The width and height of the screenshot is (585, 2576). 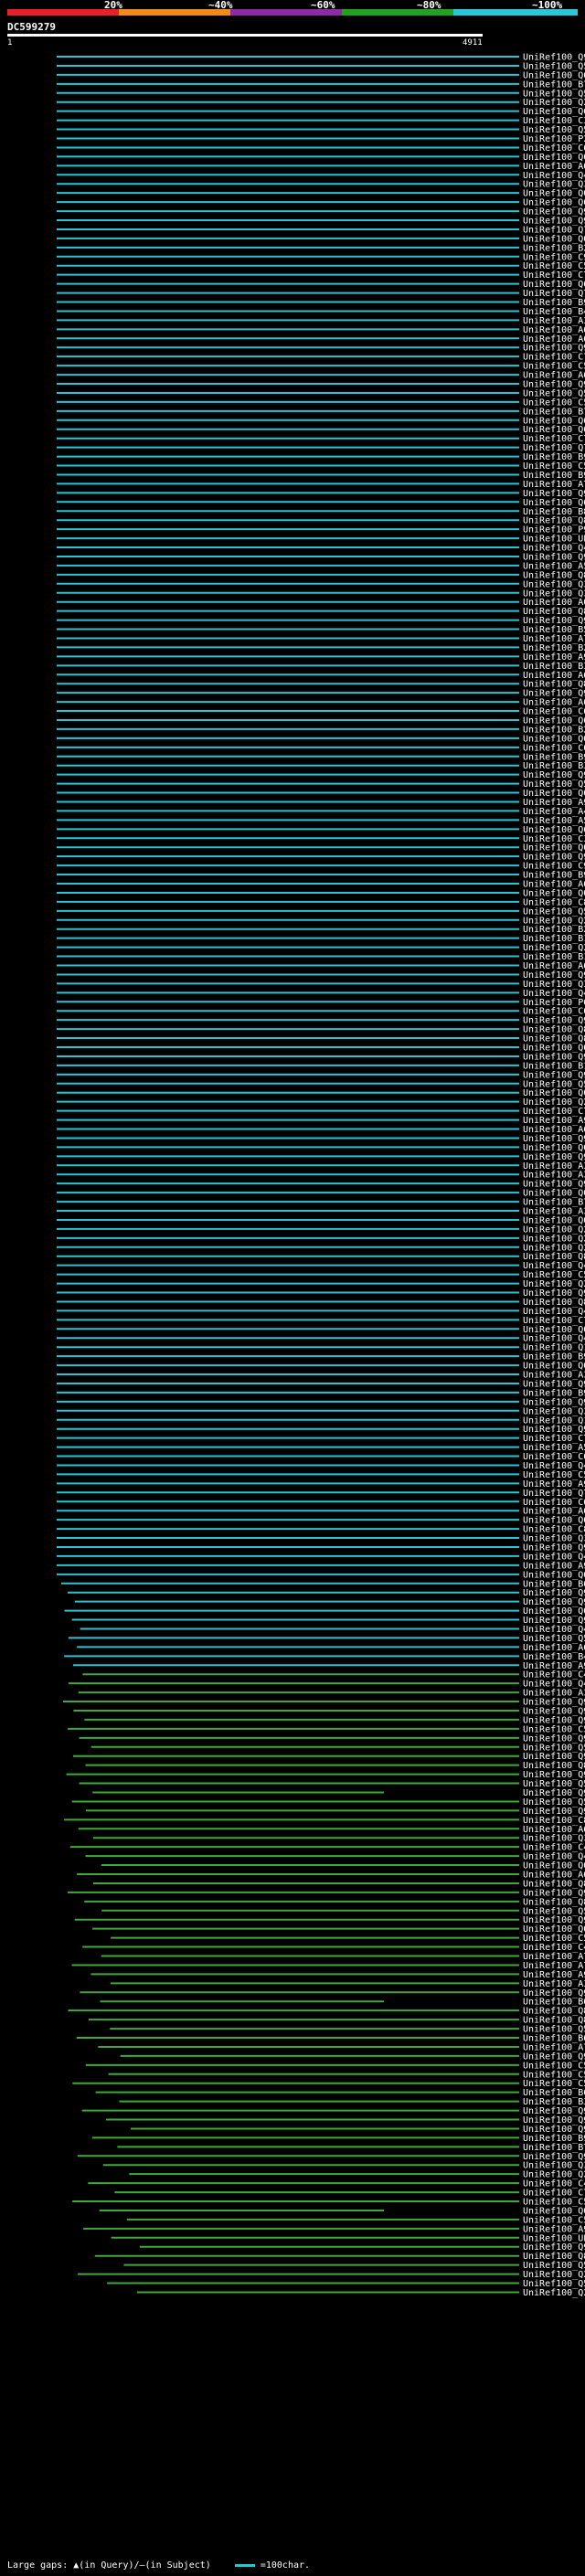 What do you see at coordinates (142, 2565) in the screenshot?
I see `legend-gap-key: ▲(in Query)/—(in Subject)` at bounding box center [142, 2565].